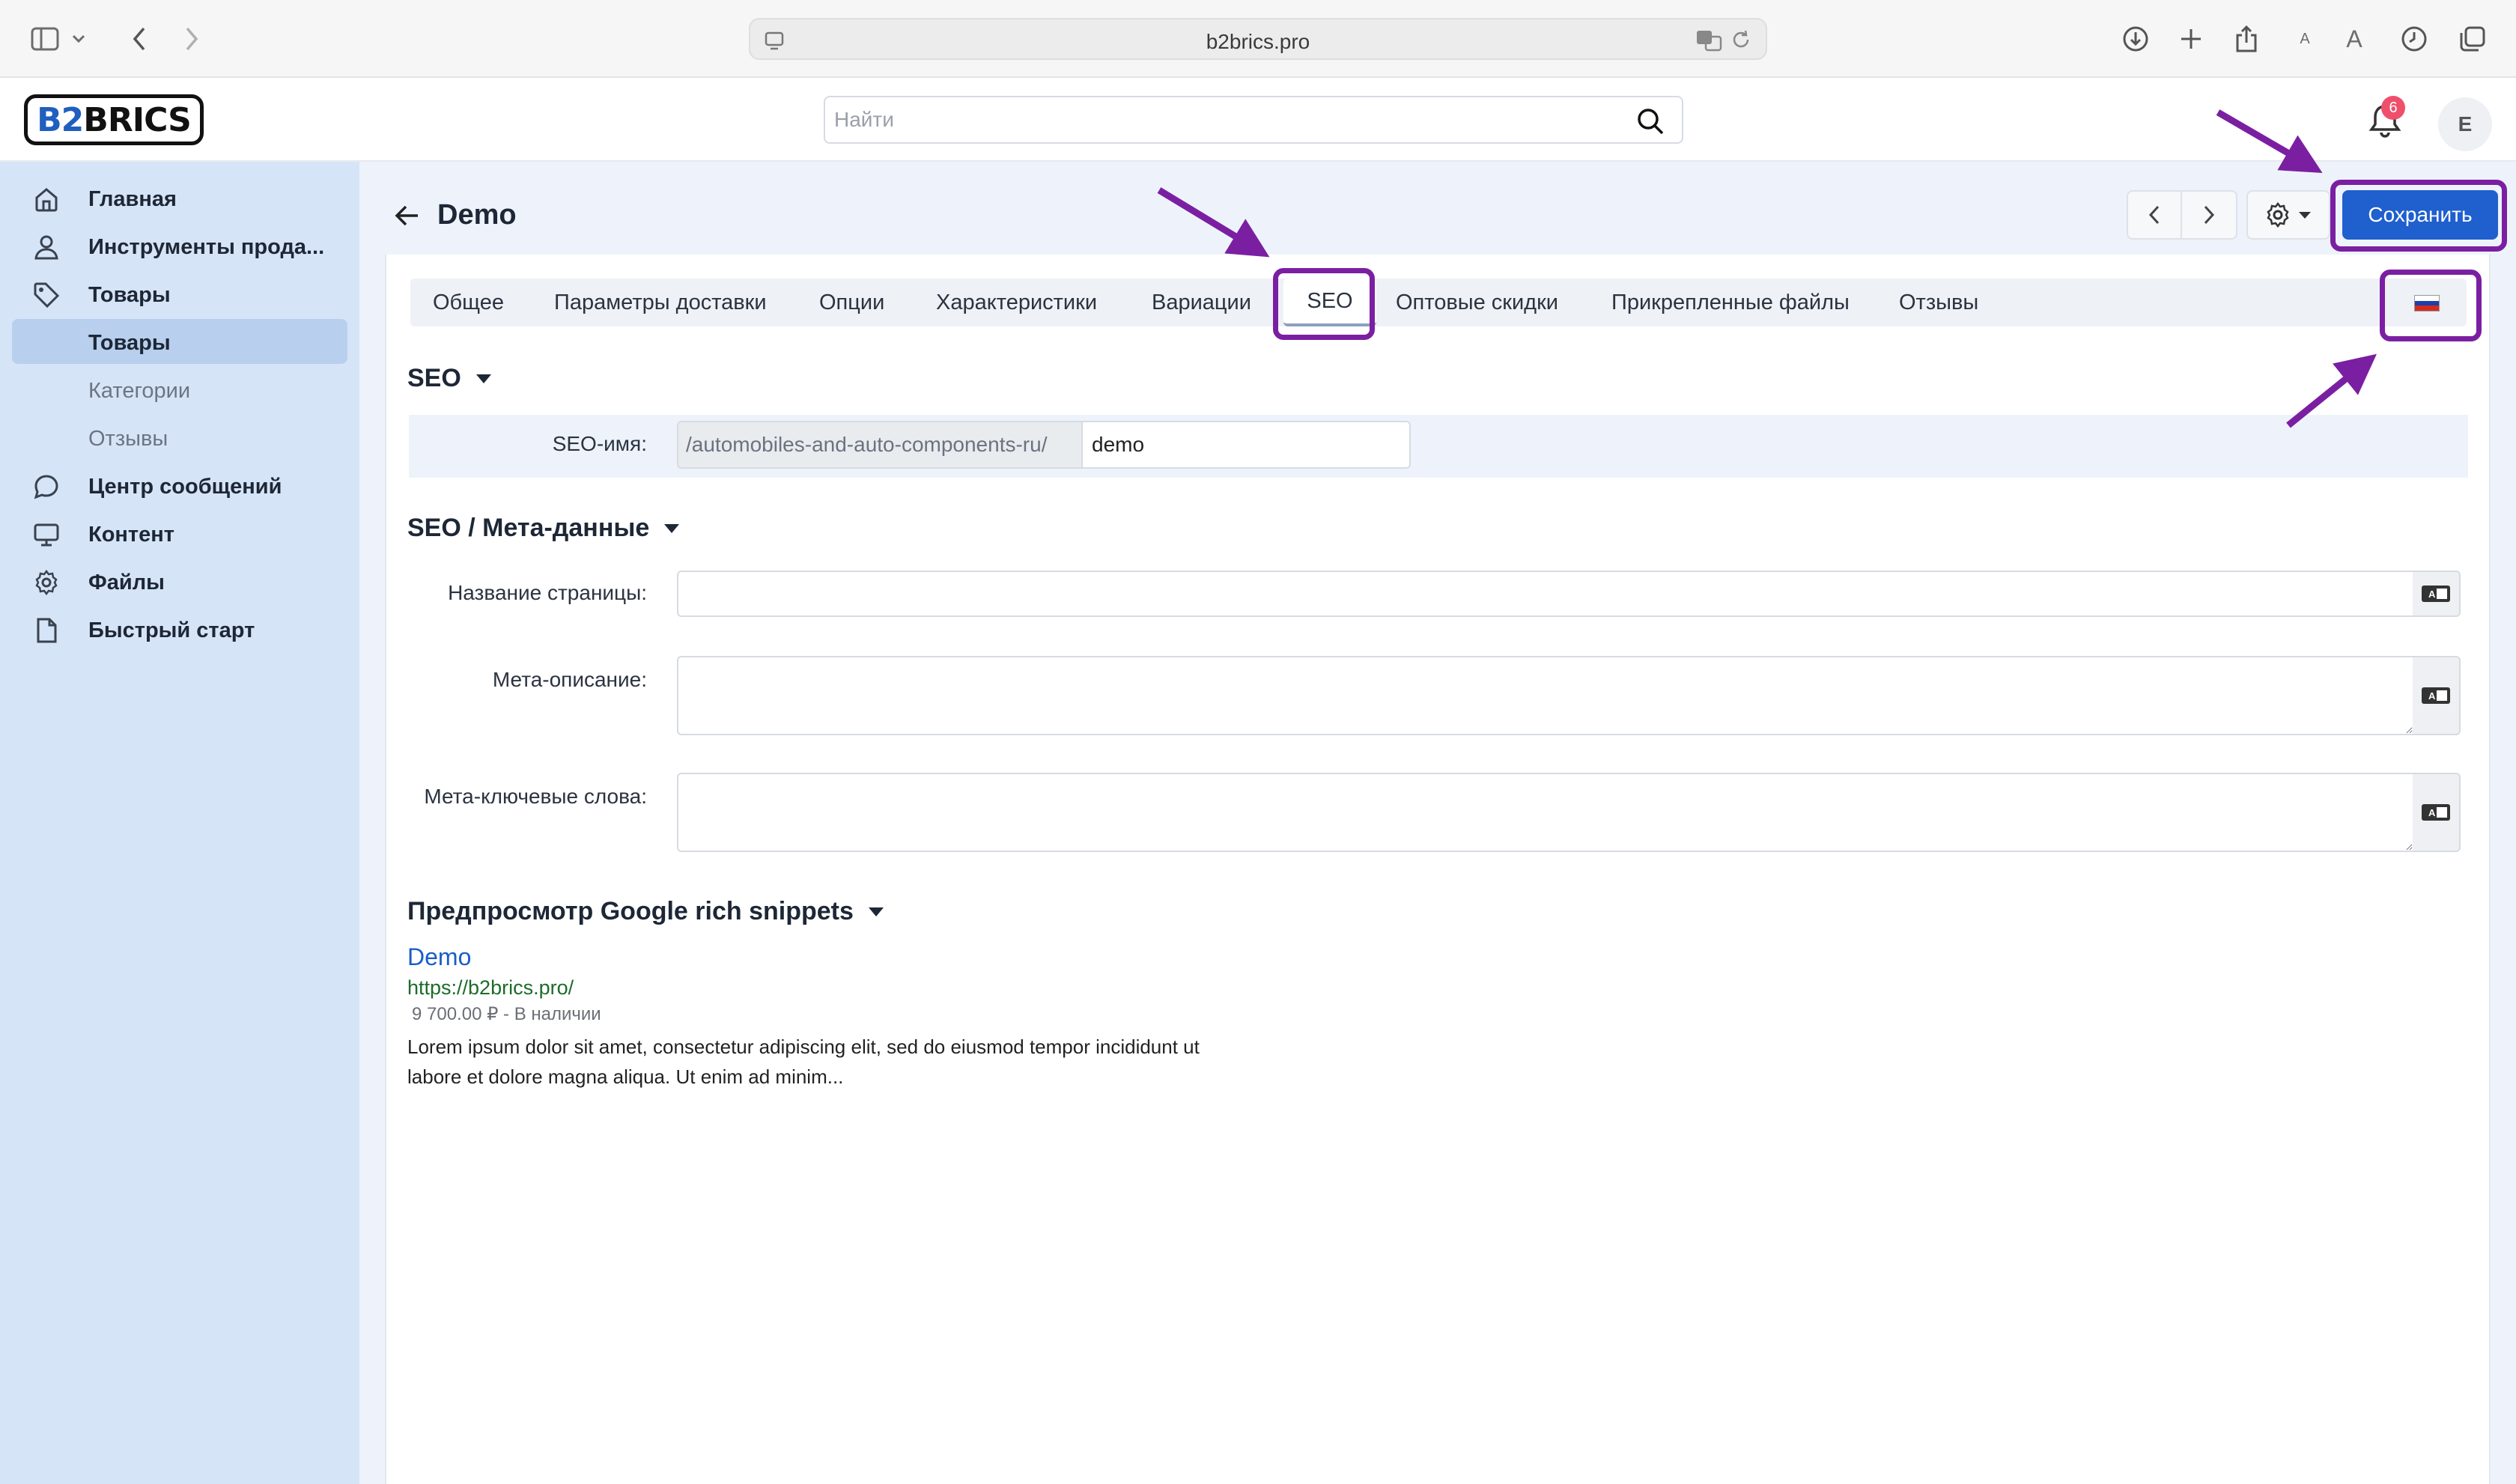 The height and width of the screenshot is (1484, 2516). Describe the element at coordinates (47, 630) in the screenshot. I see `document-icon` at that location.